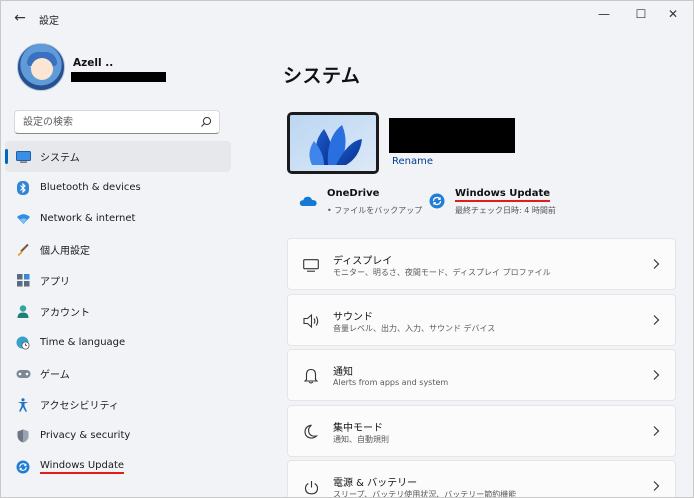  I want to click on card-subtitle: Alerts from apps and system, so click(391, 382).